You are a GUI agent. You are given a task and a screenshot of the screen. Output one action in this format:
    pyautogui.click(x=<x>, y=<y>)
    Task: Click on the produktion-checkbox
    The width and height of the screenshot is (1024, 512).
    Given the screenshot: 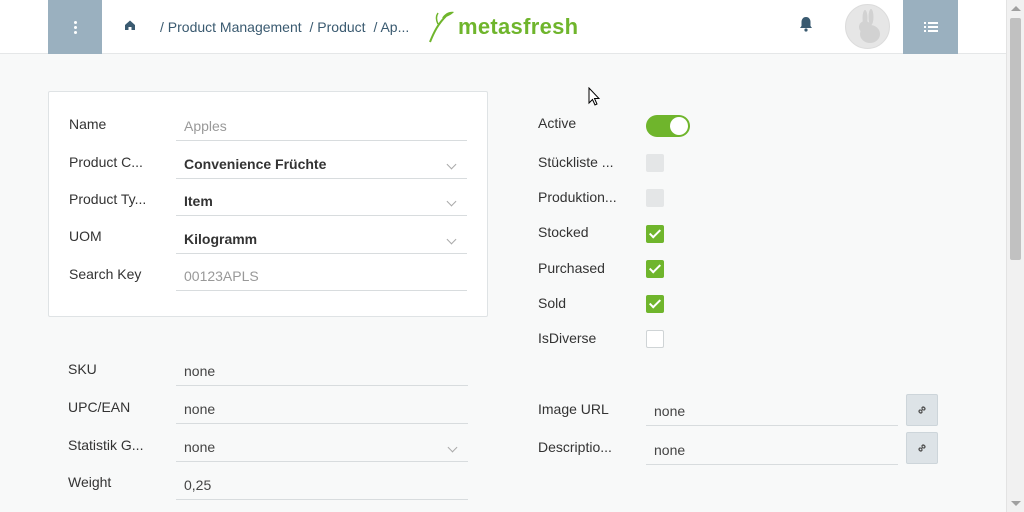 What is the action you would take?
    pyautogui.click(x=655, y=198)
    